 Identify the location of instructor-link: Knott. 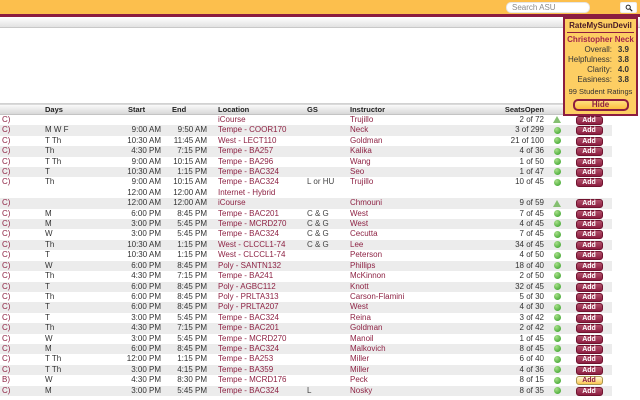
(359, 286).